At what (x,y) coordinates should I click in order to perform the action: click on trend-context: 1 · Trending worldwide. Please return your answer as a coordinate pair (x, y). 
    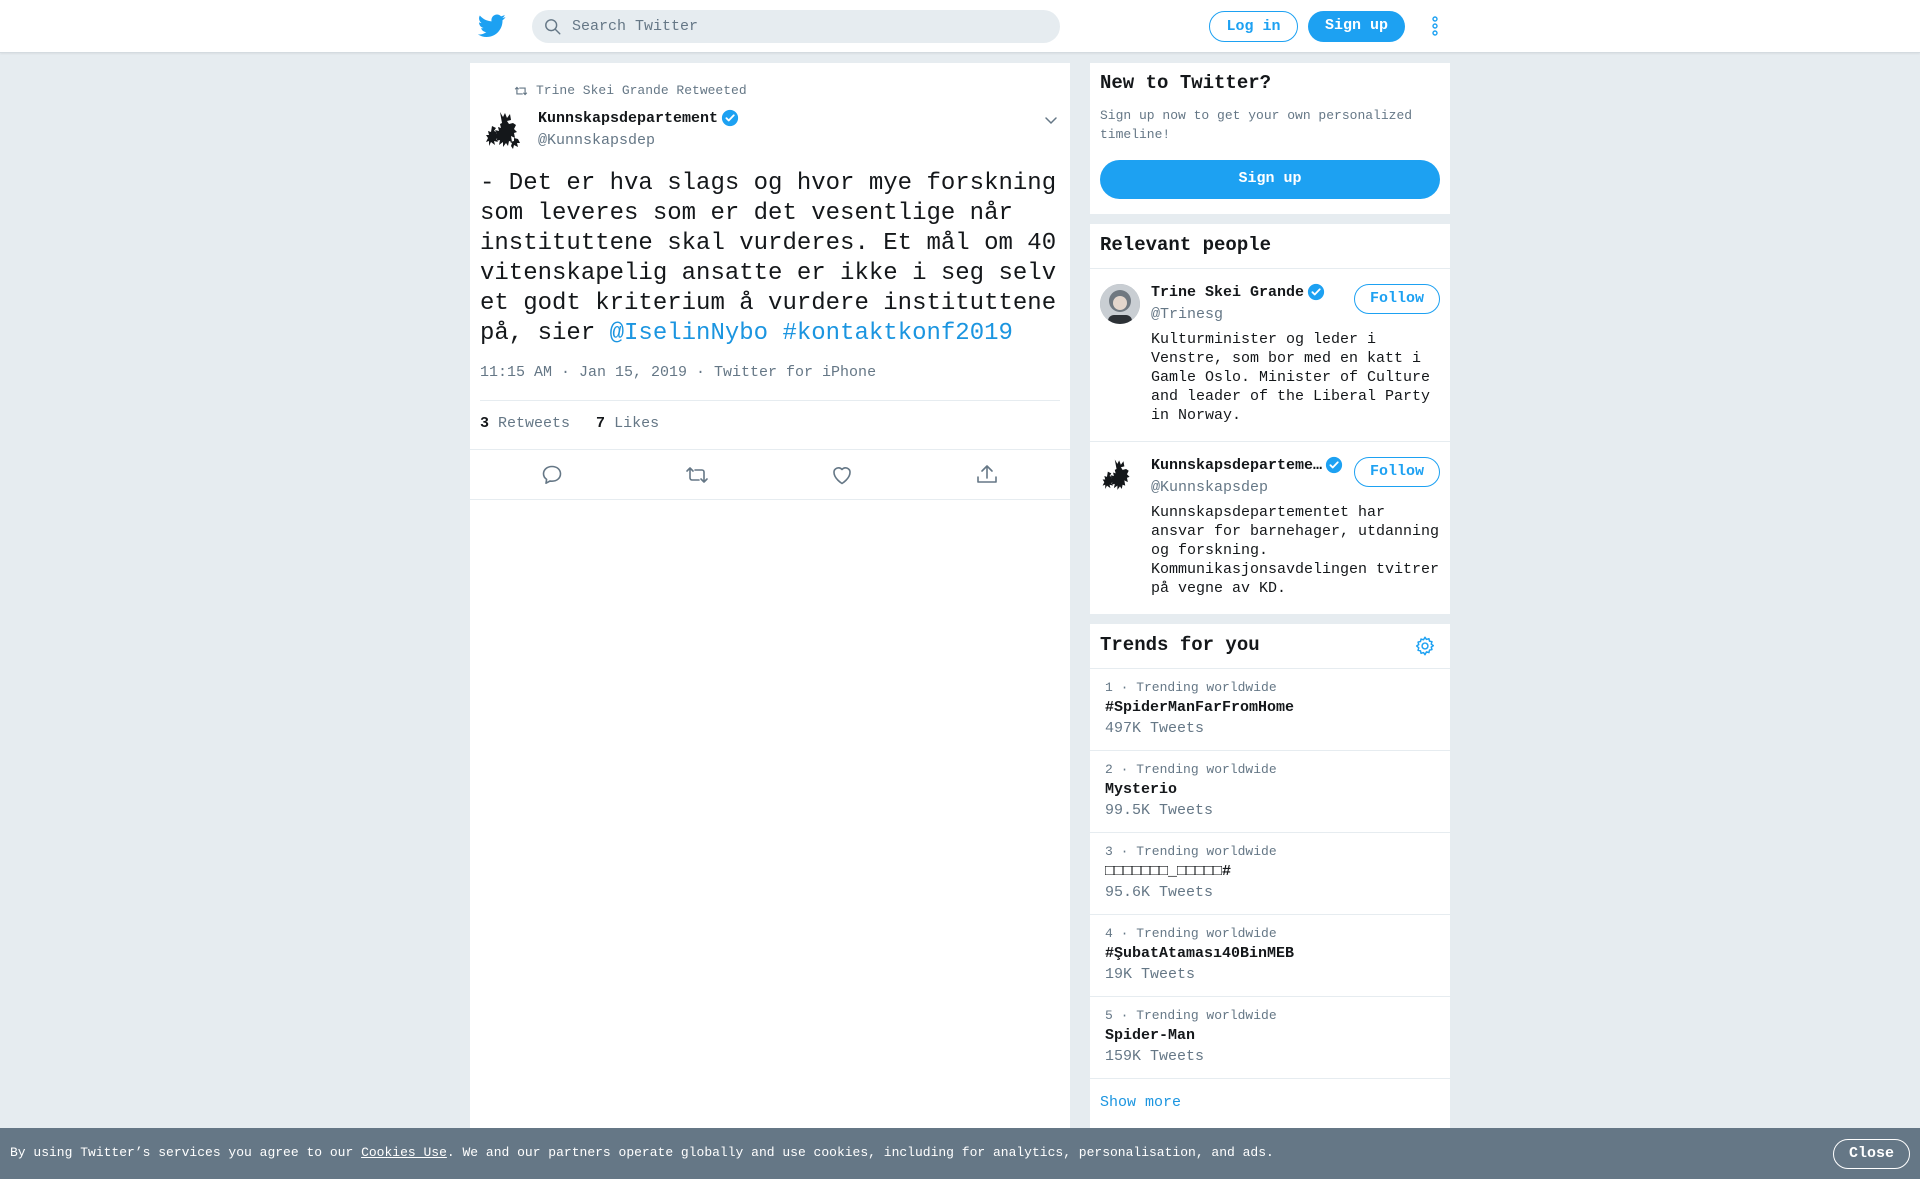
    Looking at the image, I should click on (1191, 687).